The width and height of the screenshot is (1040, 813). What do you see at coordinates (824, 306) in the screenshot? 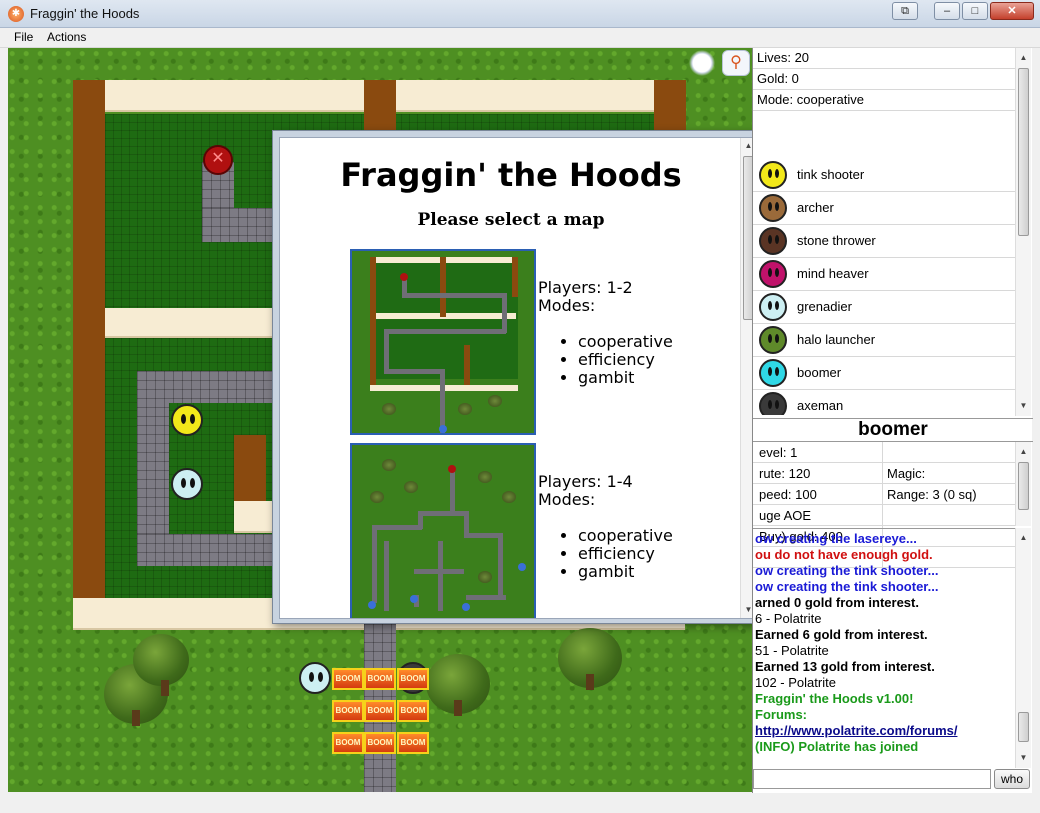
I see `tower-label: grenadier` at bounding box center [824, 306].